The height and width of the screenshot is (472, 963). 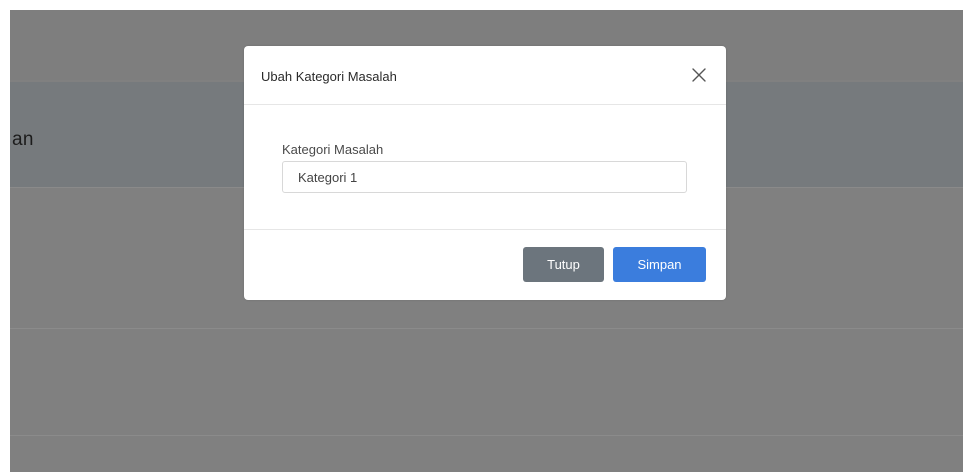 I want to click on save-button: Simpan, so click(x=659, y=264).